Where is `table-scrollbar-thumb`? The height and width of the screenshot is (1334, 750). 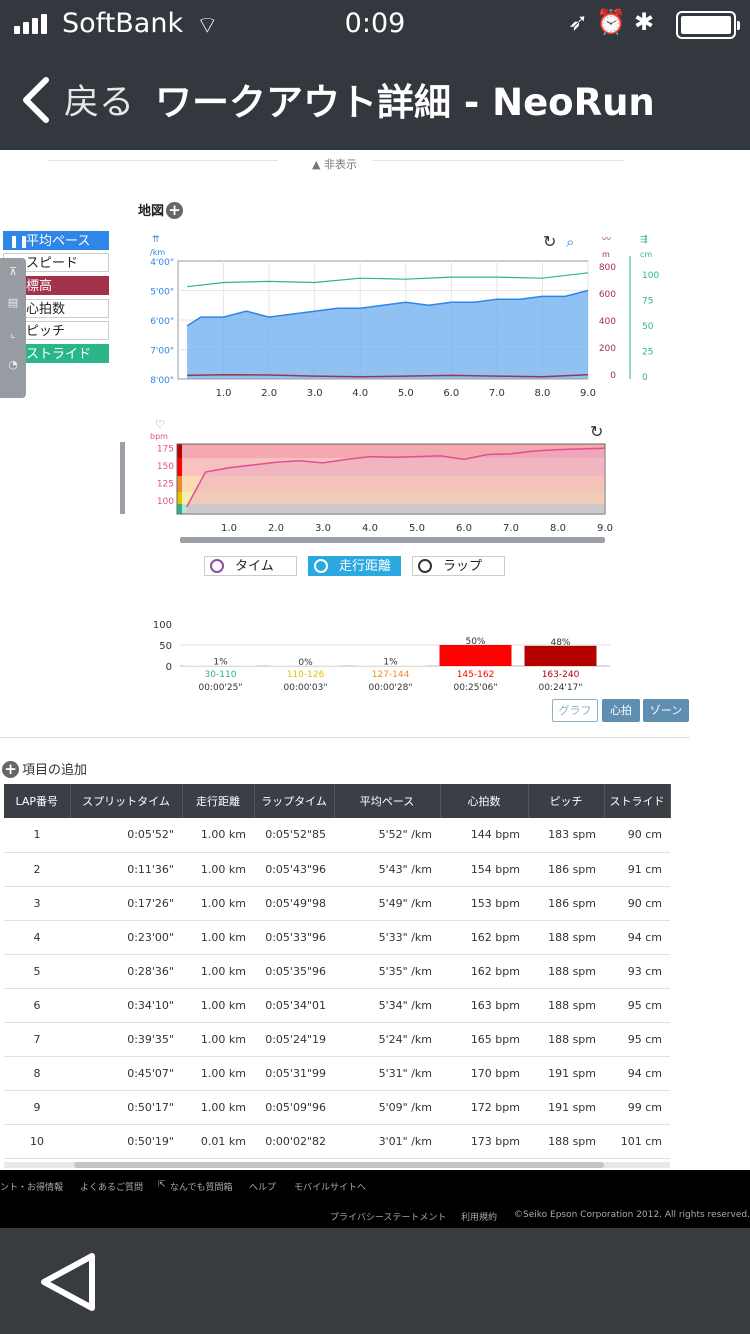
table-scrollbar-thumb is located at coordinates (339, 1165).